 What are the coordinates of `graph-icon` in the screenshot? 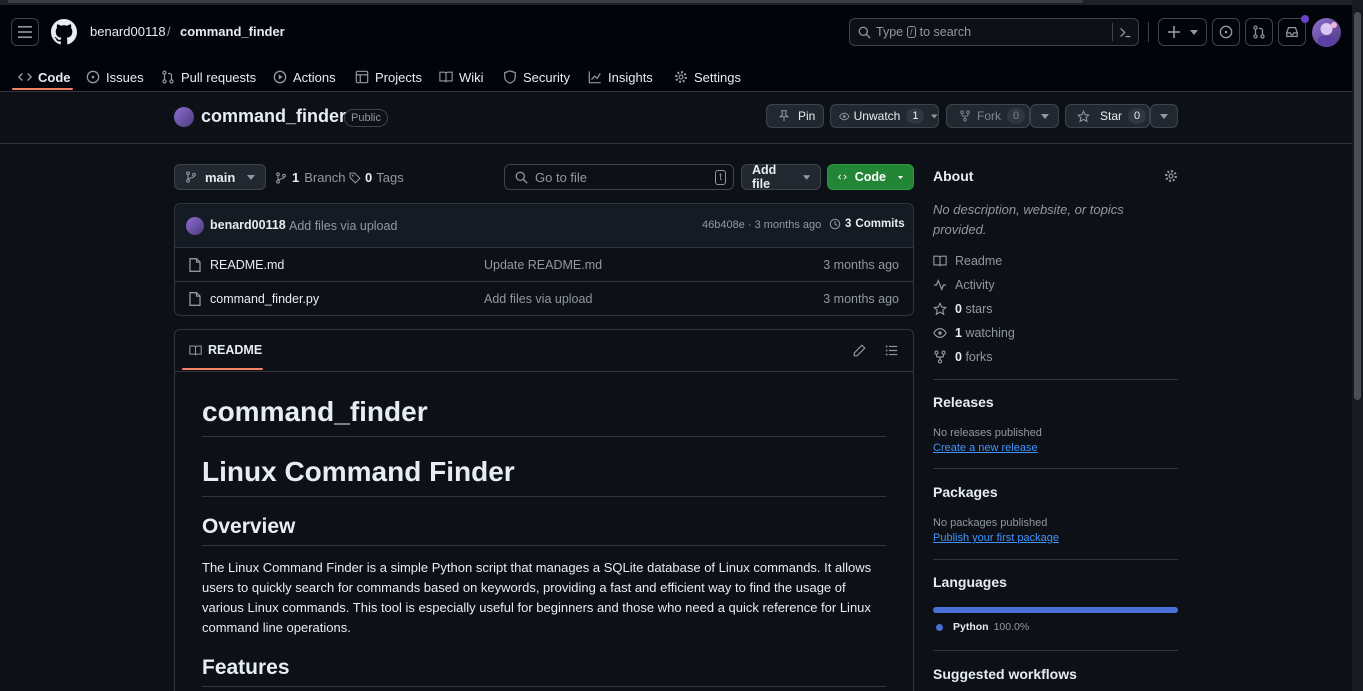 It's located at (594, 77).